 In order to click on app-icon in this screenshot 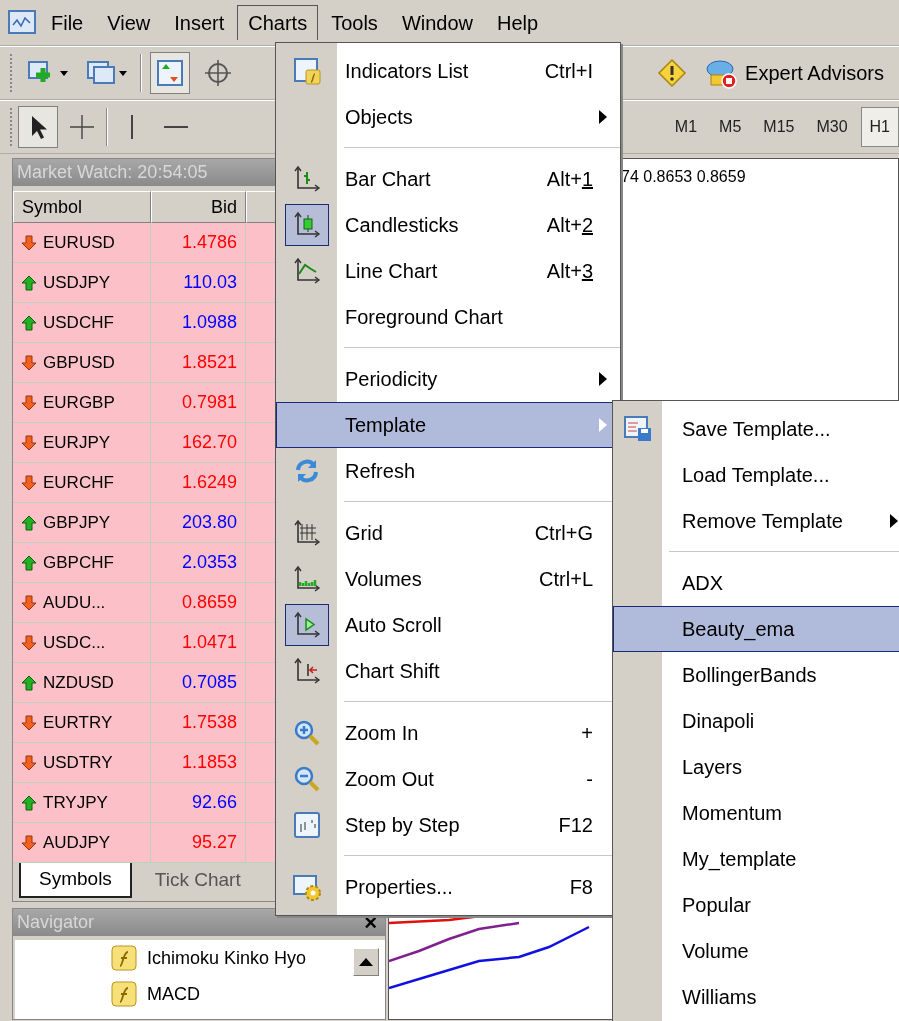, I will do `click(23, 22)`.